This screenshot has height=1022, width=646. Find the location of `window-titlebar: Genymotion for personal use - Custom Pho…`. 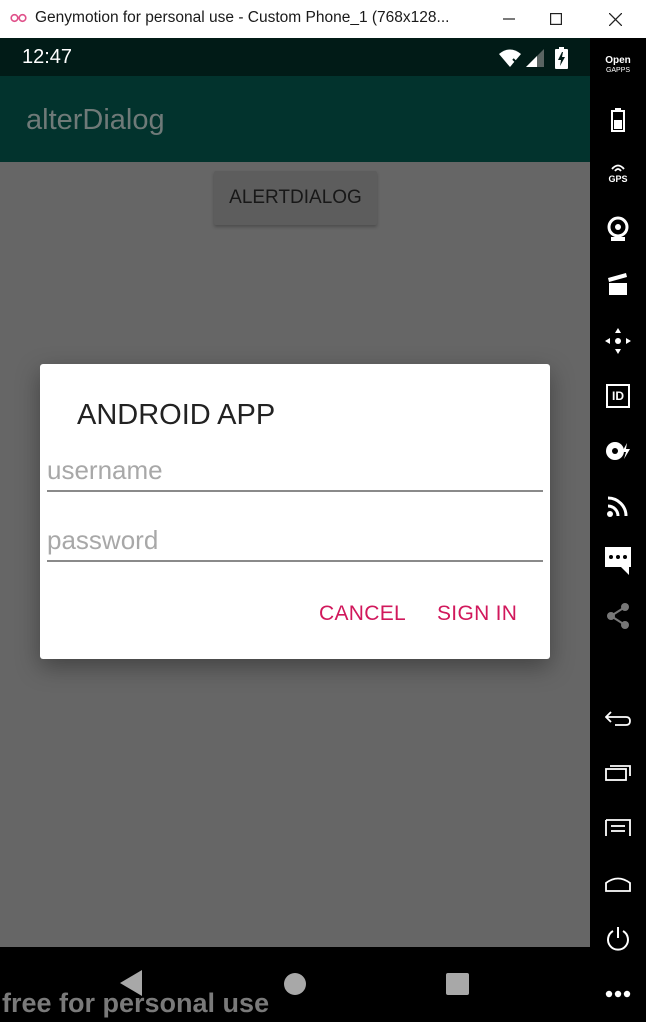

window-titlebar: Genymotion for personal use - Custom Pho… is located at coordinates (323, 19).